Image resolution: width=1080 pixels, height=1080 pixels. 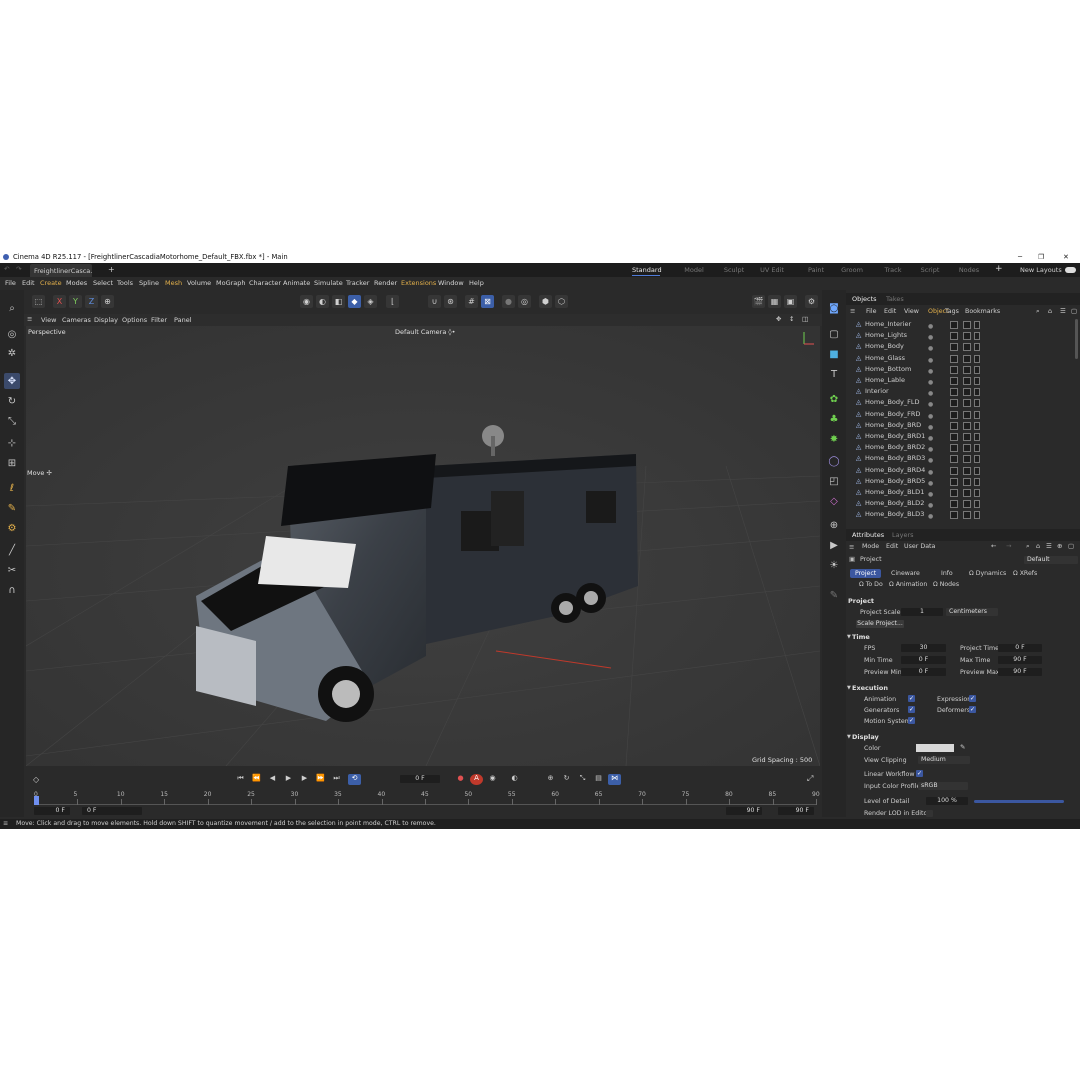 What do you see at coordinates (322, 301) in the screenshot?
I see `mesh-mode-icon: ◐` at bounding box center [322, 301].